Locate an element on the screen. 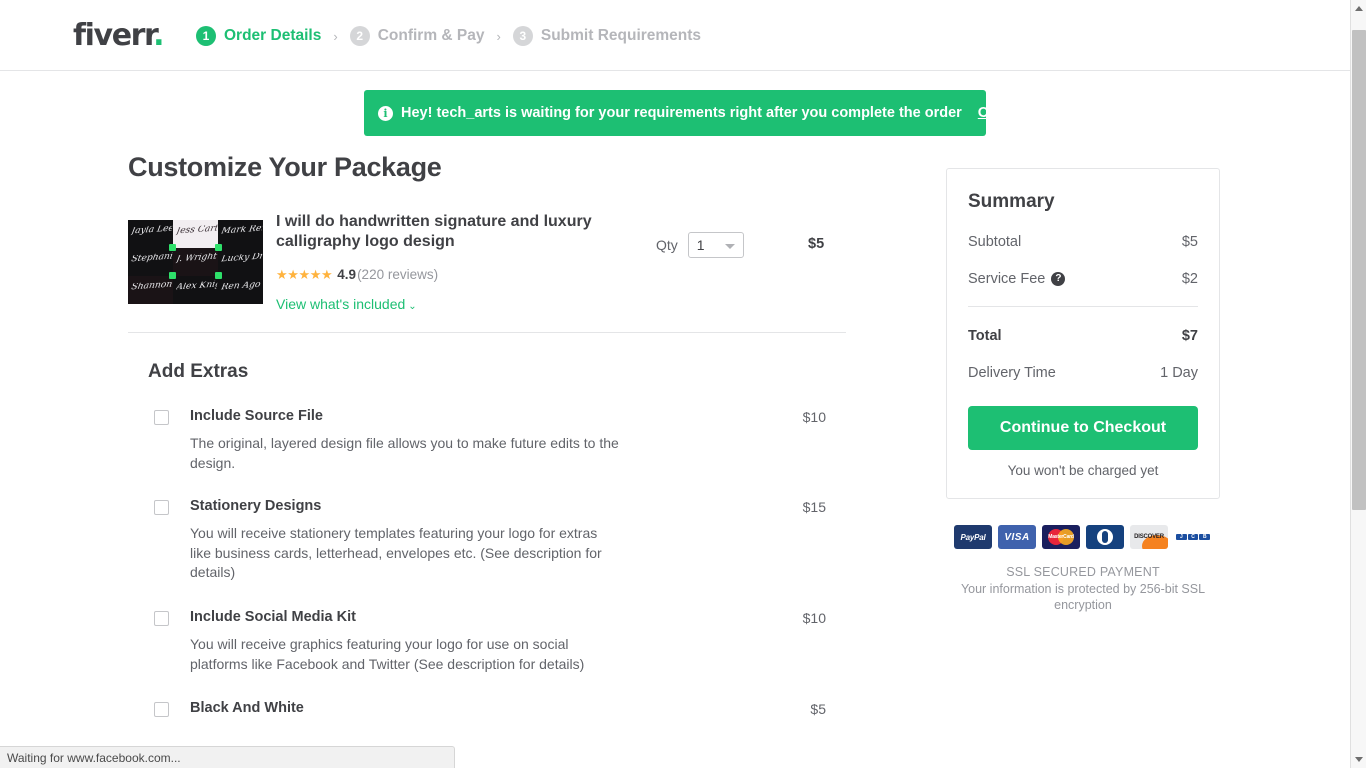  thumb-cell: Lucky Dream is located at coordinates (240, 262).